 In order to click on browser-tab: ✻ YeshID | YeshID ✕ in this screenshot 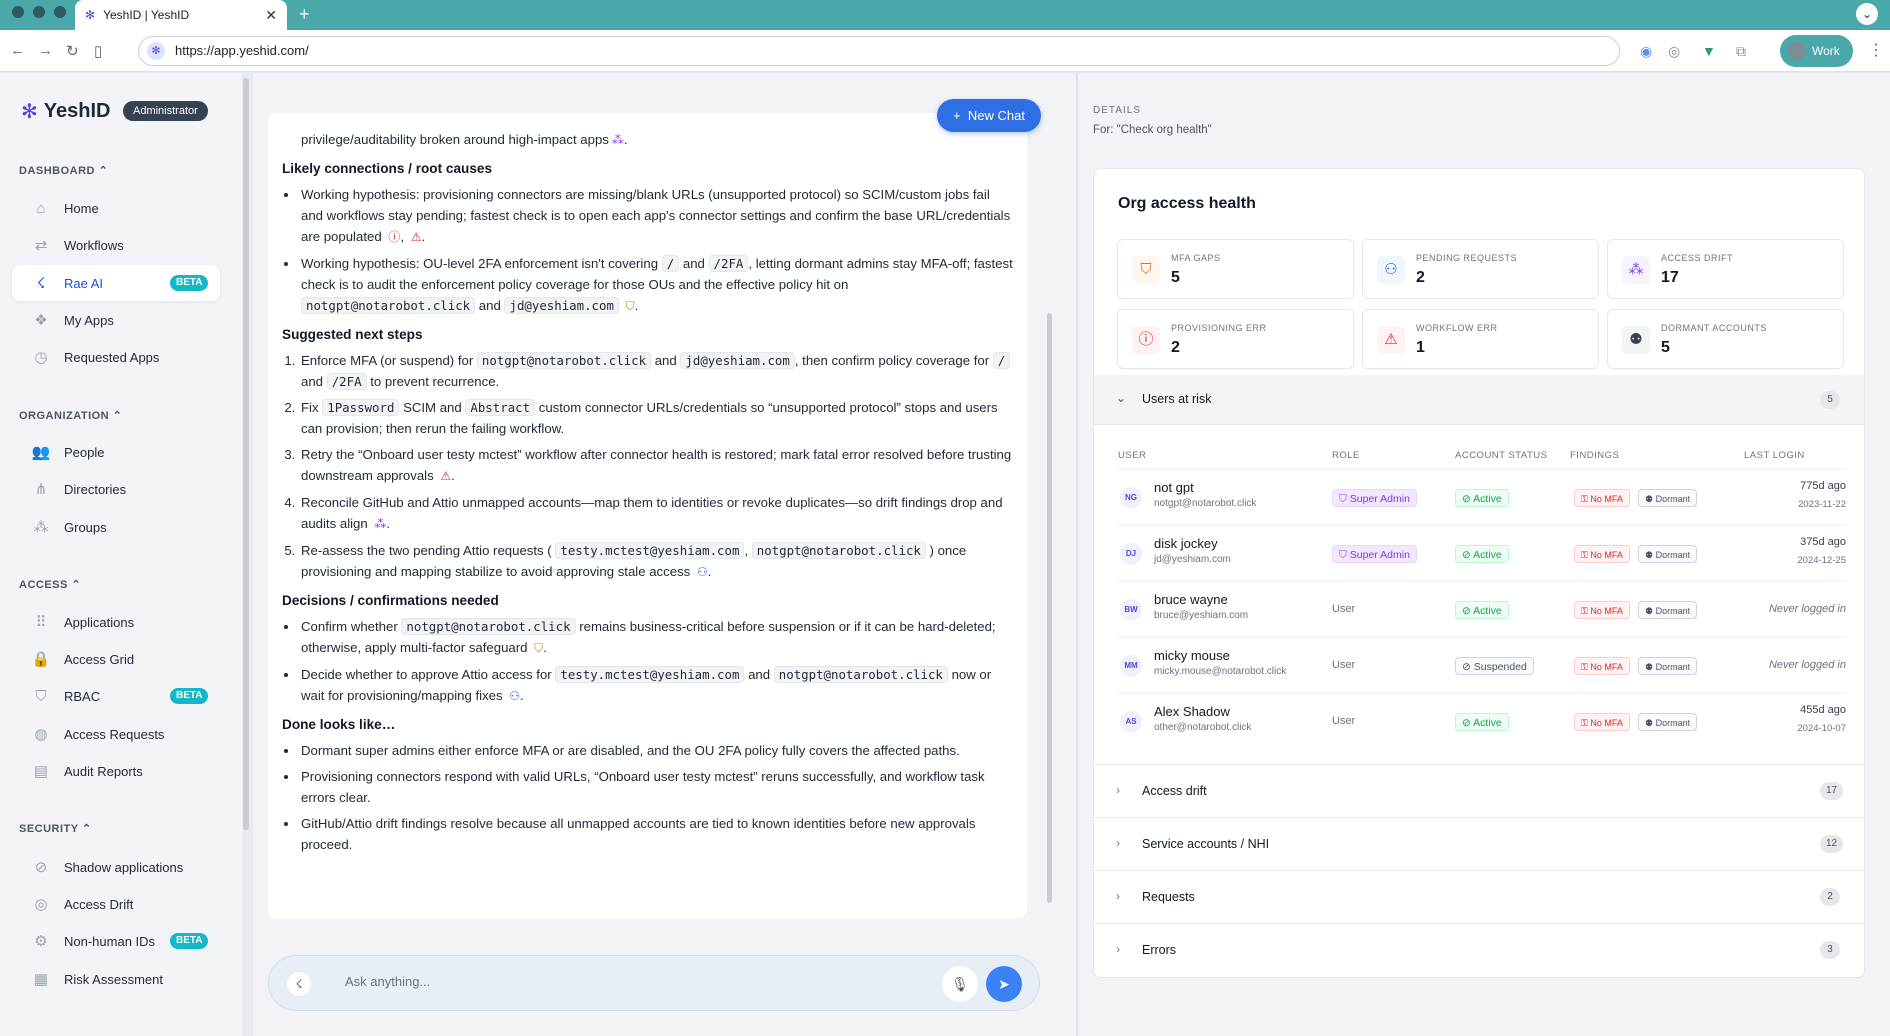, I will do `click(181, 15)`.